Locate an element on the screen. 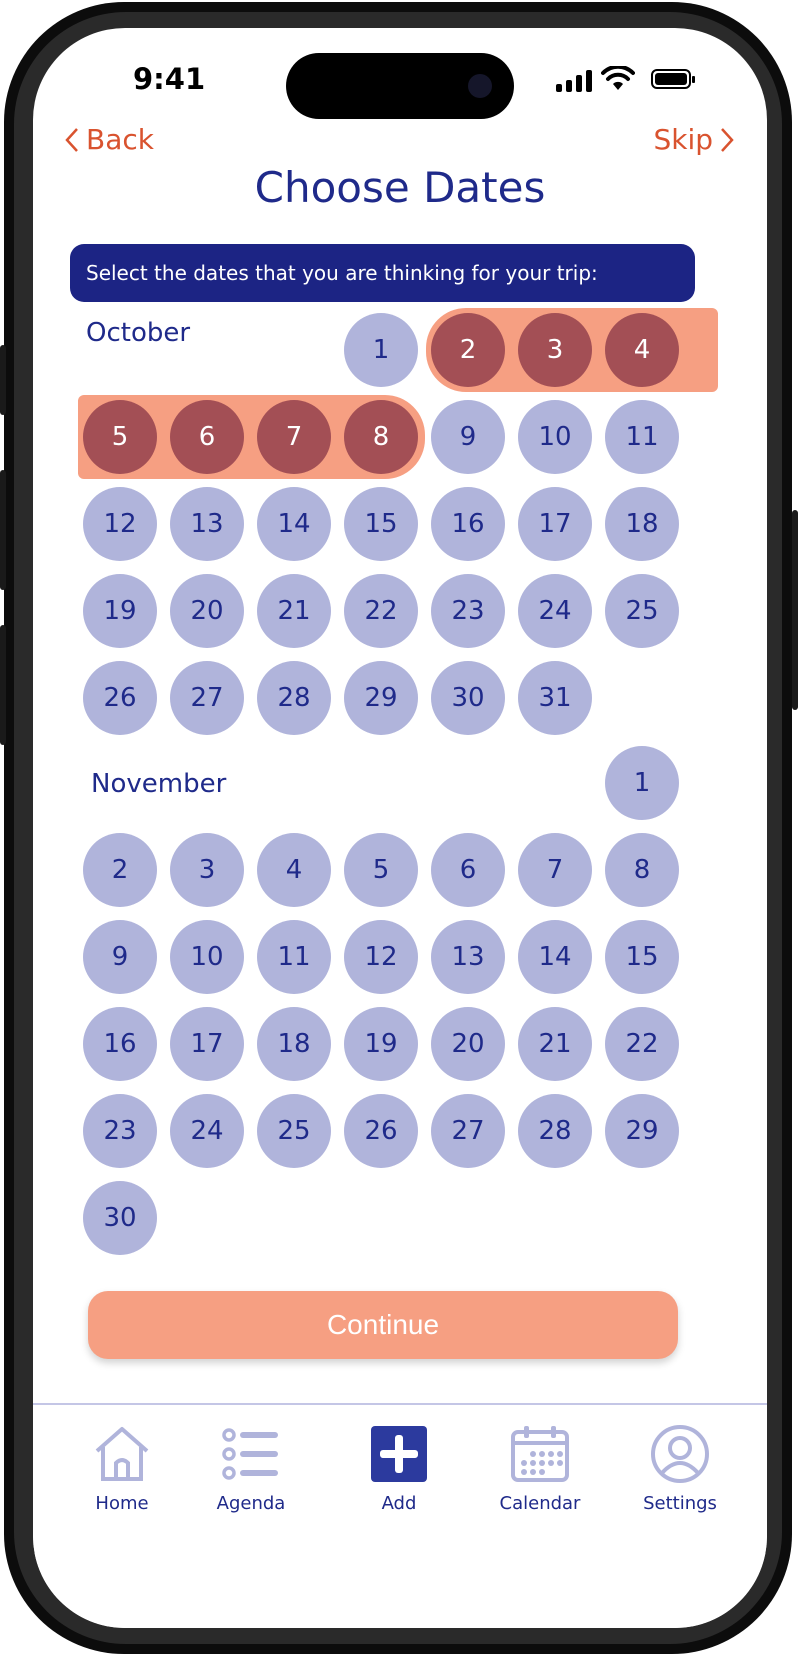  camera-icon is located at coordinates (480, 86).